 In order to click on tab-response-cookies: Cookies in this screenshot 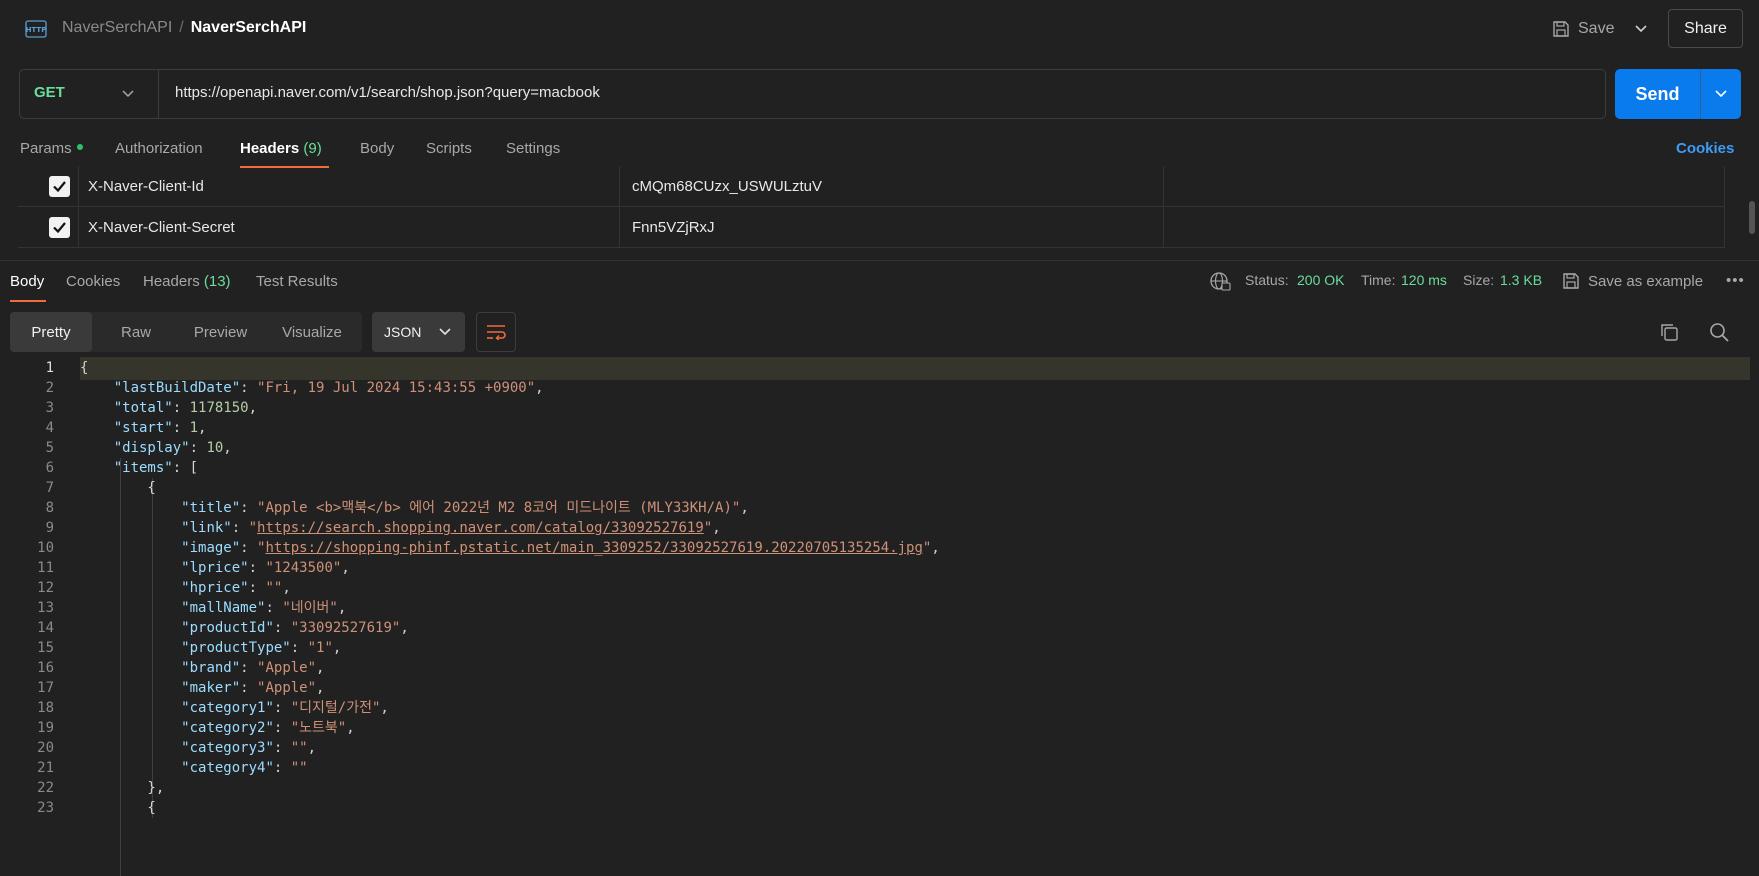, I will do `click(93, 281)`.